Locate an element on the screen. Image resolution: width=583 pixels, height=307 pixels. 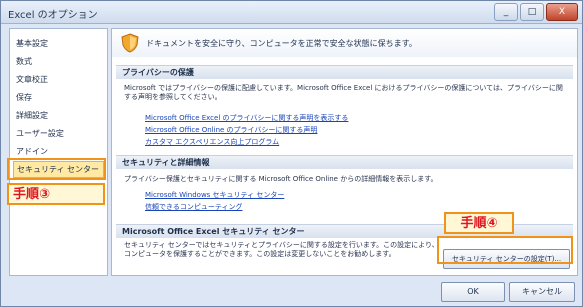
sidebar-item-basic: 基本設定 is located at coordinates (58, 43).